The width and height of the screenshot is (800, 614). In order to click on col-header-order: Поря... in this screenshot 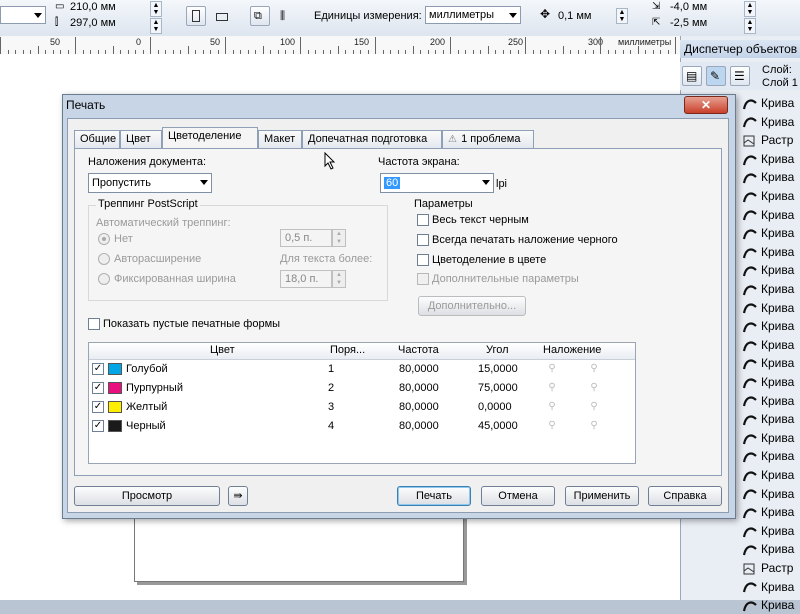, I will do `click(347, 350)`.